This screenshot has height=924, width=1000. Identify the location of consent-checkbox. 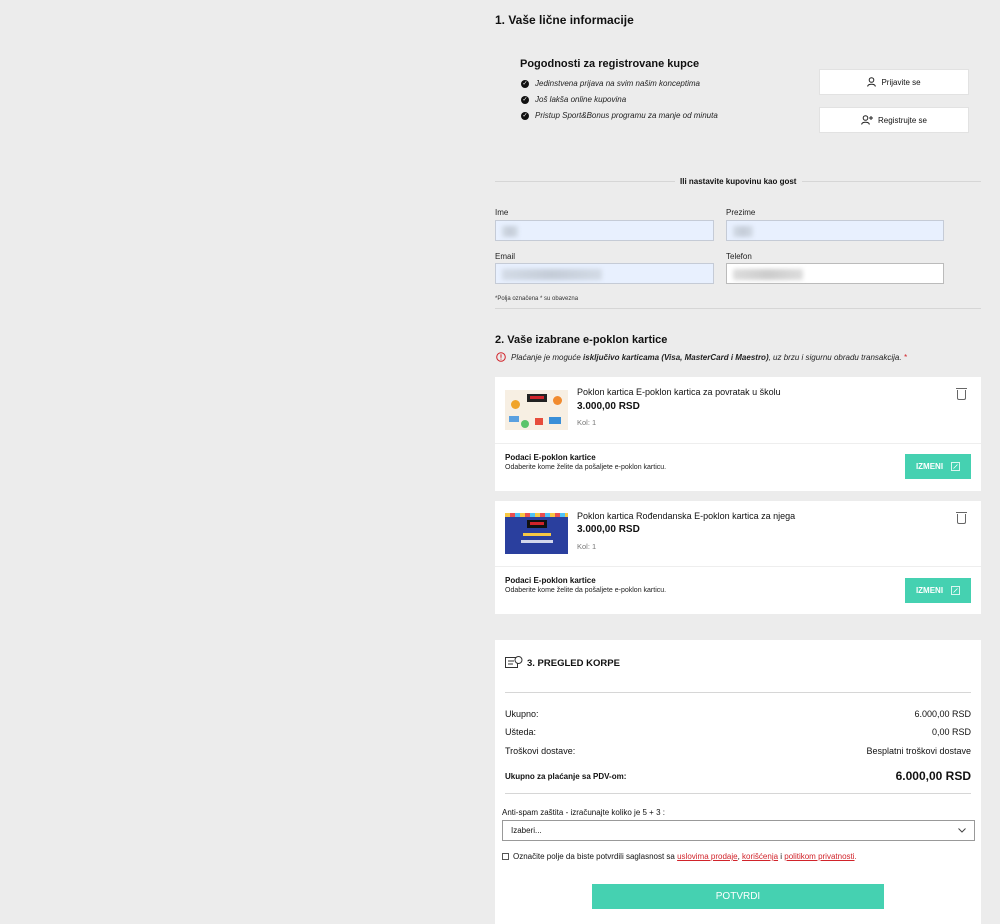
(505, 856).